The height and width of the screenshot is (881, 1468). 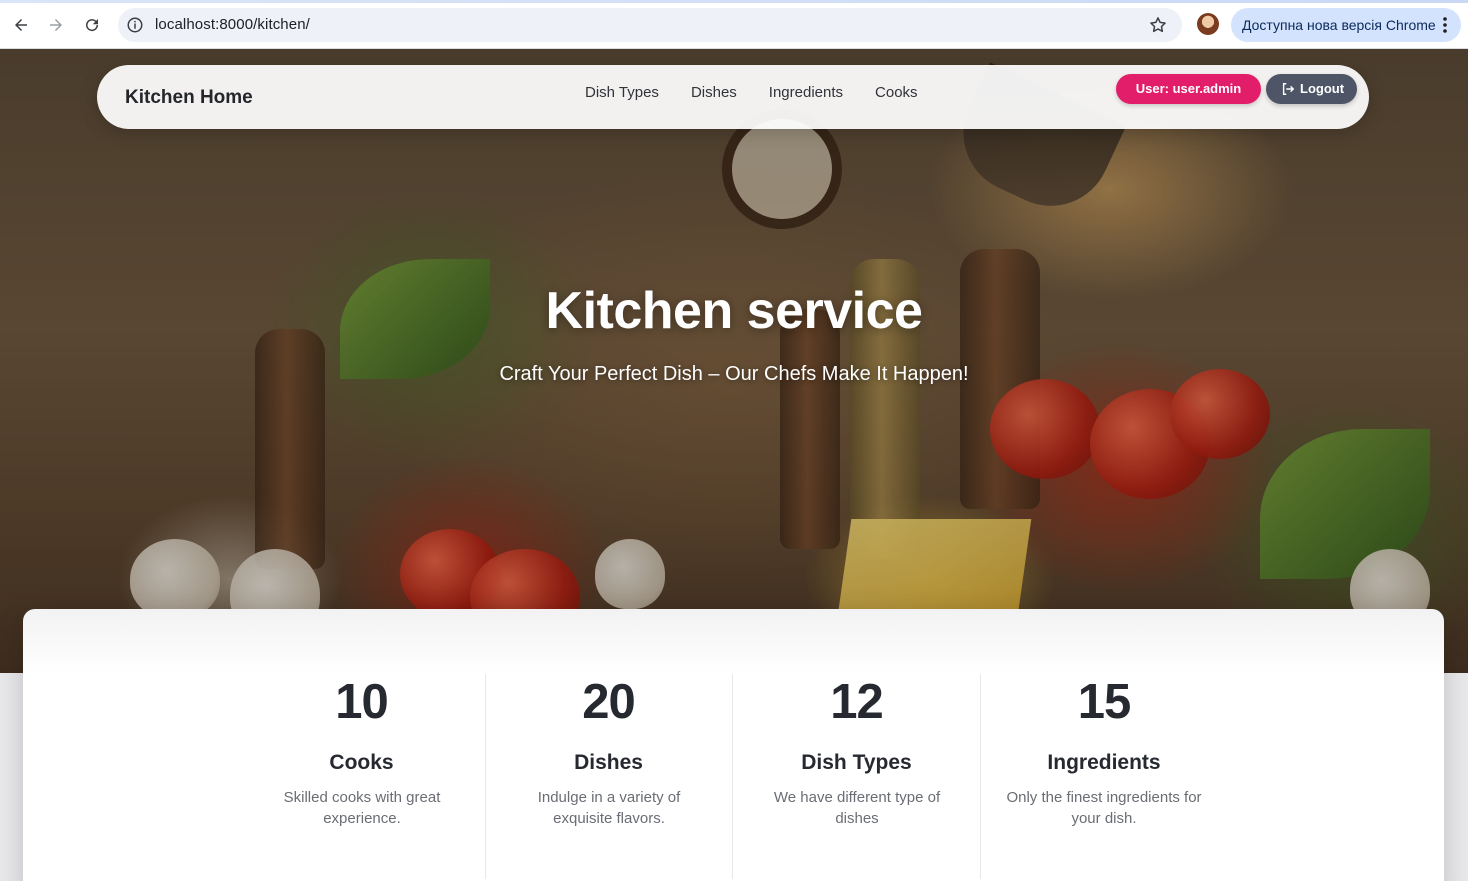 I want to click on stat-description: We have different type of dishes, so click(x=857, y=808).